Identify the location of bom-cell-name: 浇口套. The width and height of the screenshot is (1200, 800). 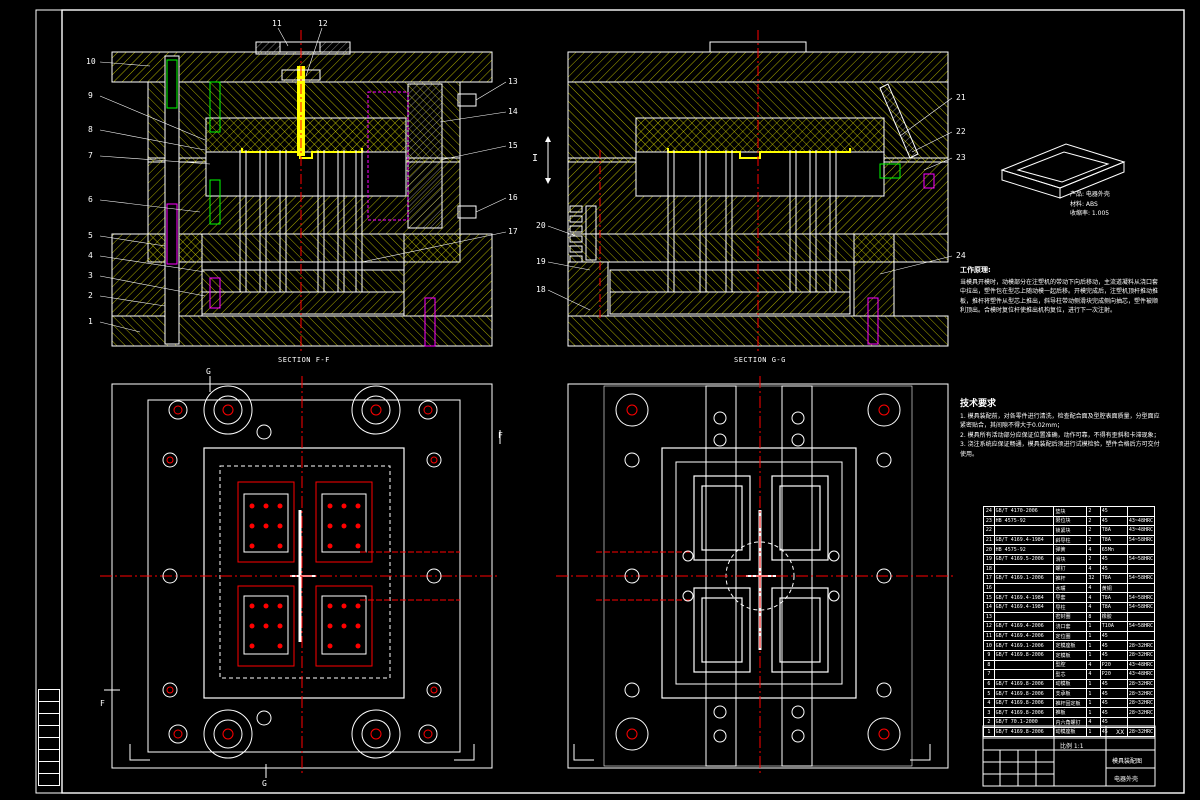
(1070, 626).